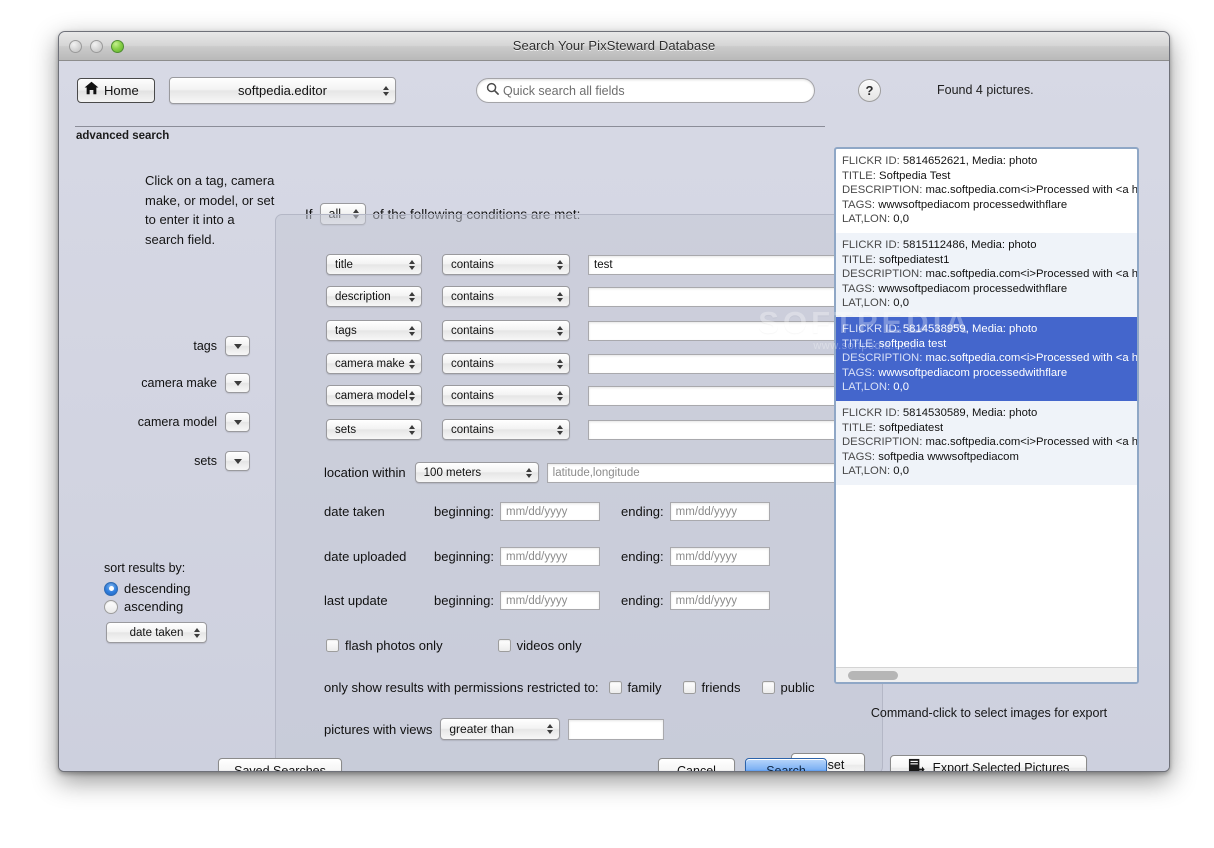  What do you see at coordinates (374, 363) in the screenshot?
I see `condition-field-popup: camera make` at bounding box center [374, 363].